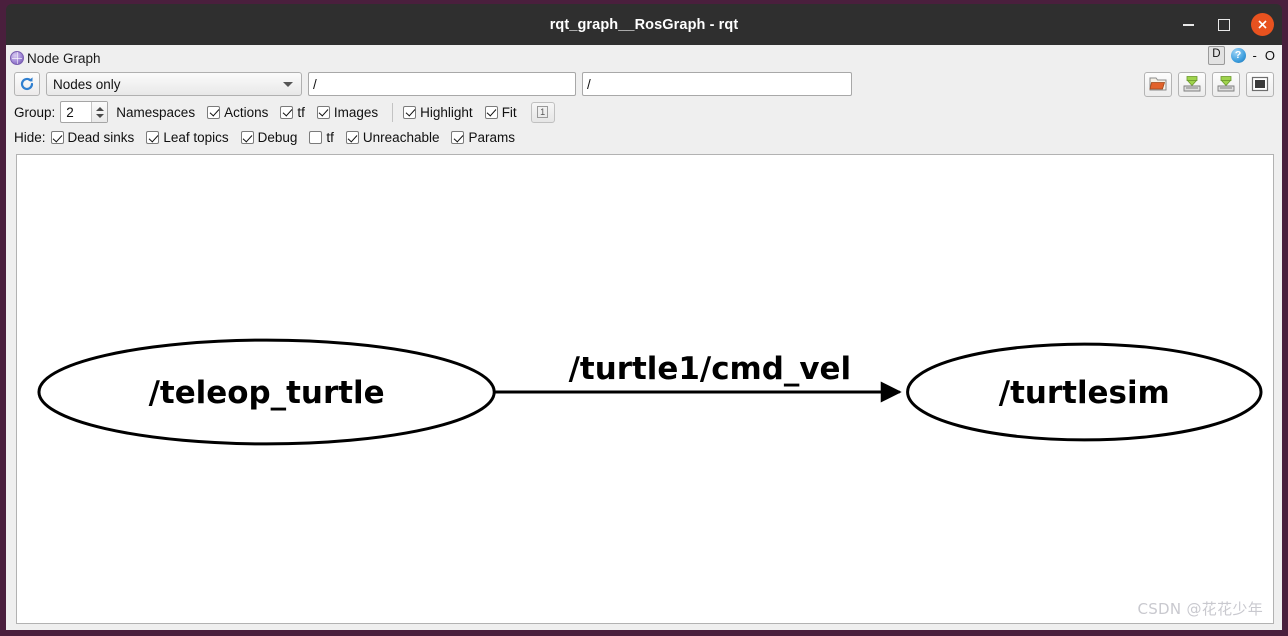  I want to click on group-label: Group:, so click(35, 112).